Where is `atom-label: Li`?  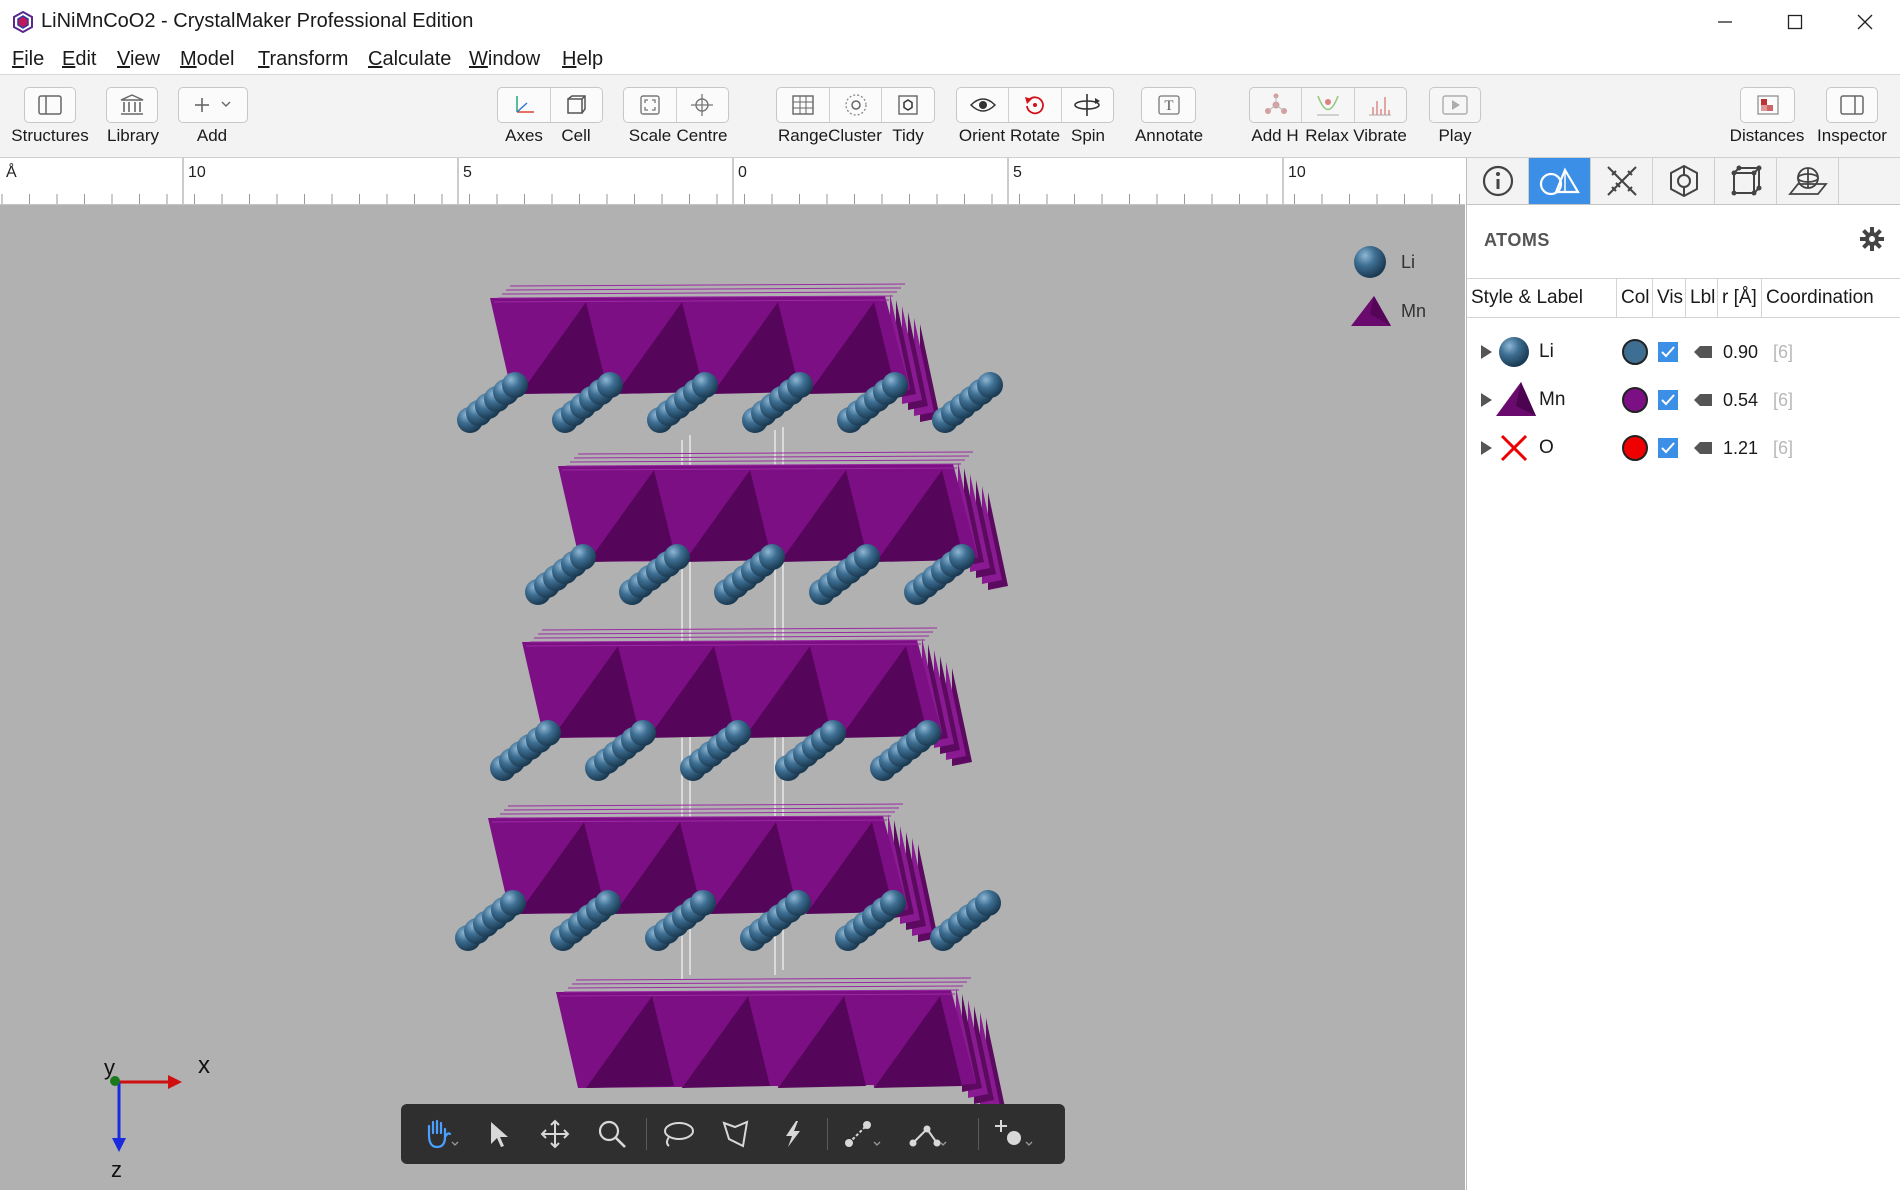 atom-label: Li is located at coordinates (1546, 352).